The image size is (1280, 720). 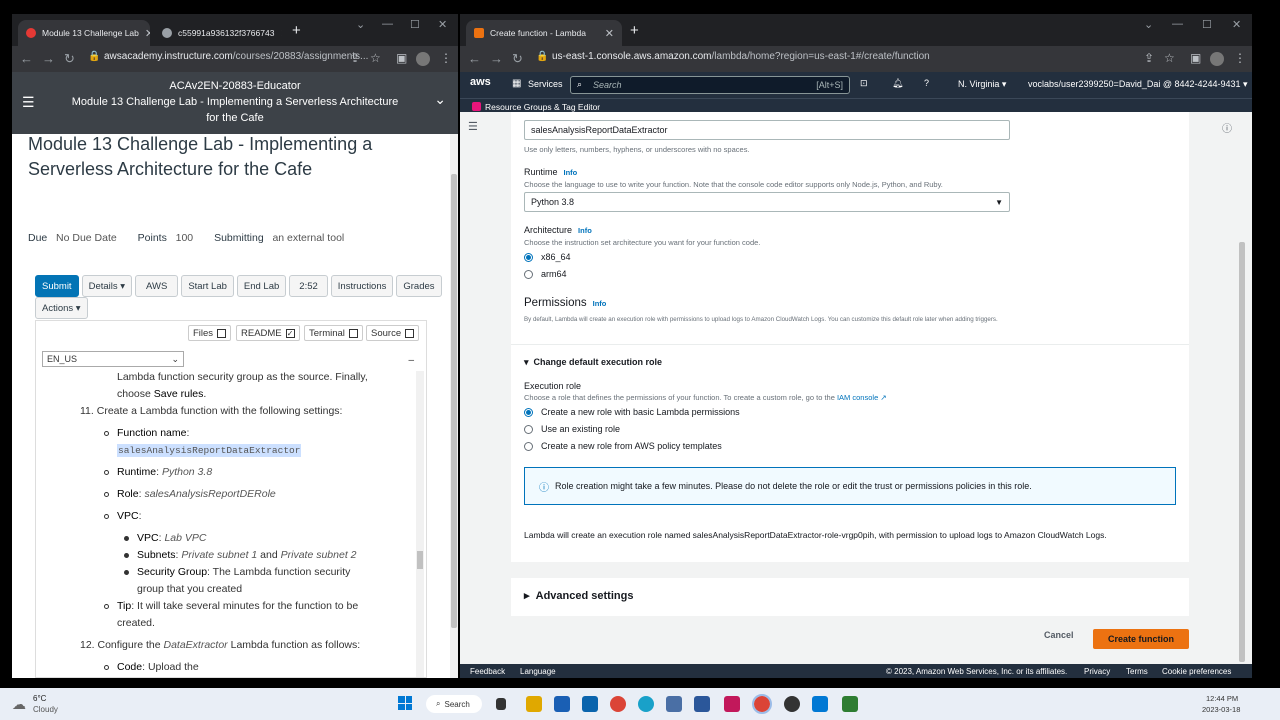 What do you see at coordinates (480, 82) in the screenshot?
I see `aws-logo: aws` at bounding box center [480, 82].